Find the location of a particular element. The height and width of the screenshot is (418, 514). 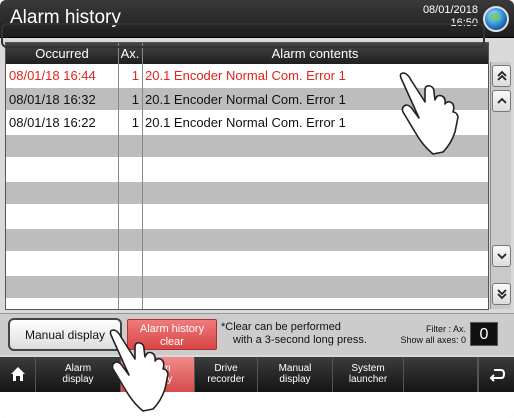

double-chevron-down-icon is located at coordinates (501, 294).